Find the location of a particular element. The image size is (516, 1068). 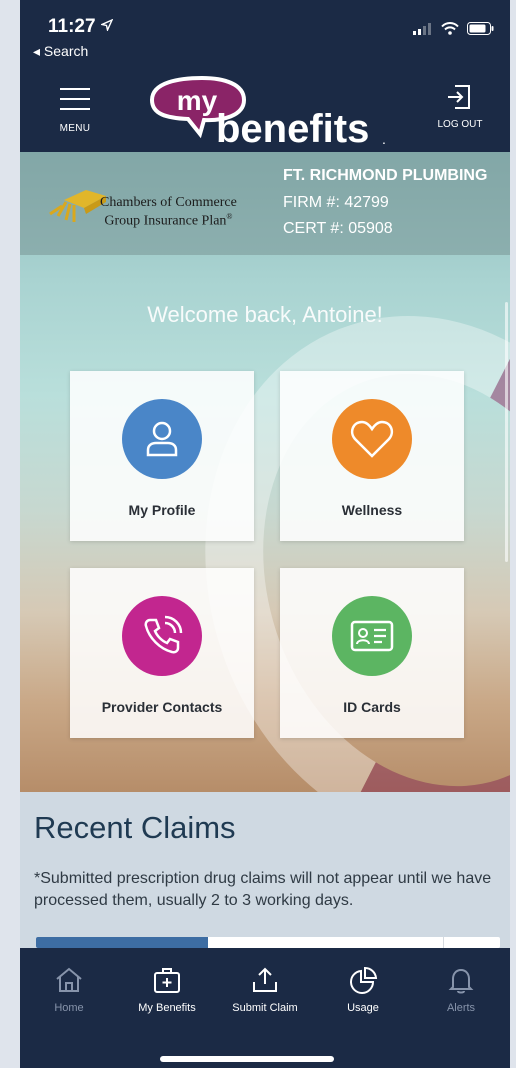

battery-icon is located at coordinates (480, 28).